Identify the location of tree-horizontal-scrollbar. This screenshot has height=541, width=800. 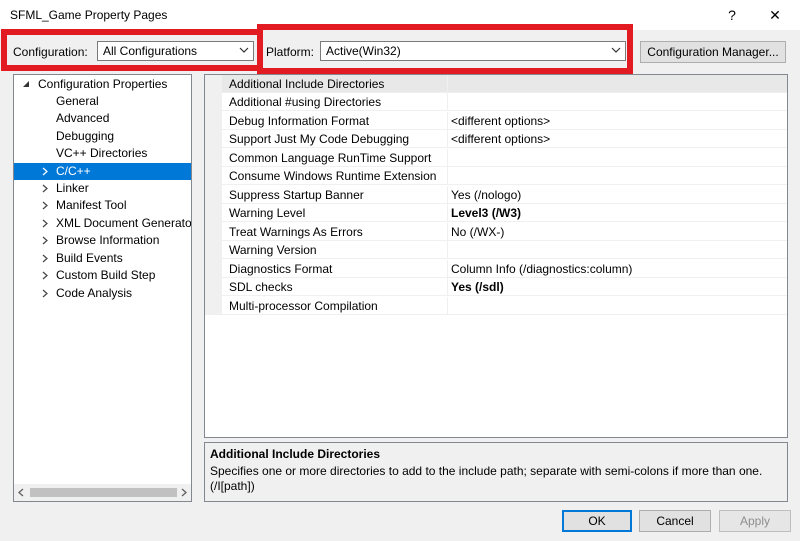
(102, 492).